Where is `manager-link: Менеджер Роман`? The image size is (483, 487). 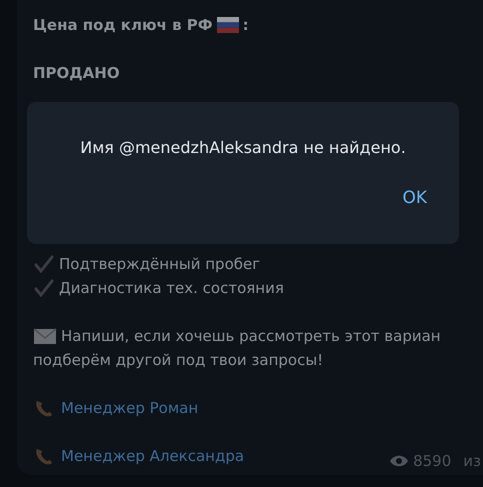
manager-link: Менеджер Роман is located at coordinates (129, 408).